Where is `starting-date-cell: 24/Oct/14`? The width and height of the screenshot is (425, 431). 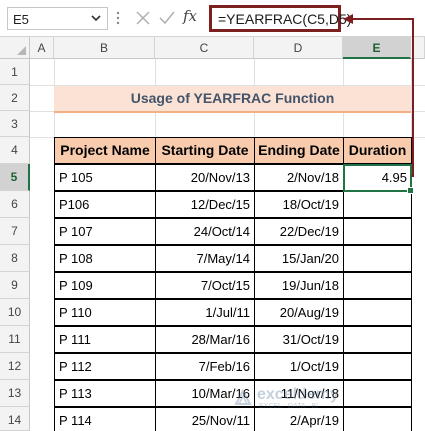 starting-date-cell: 24/Oct/14 is located at coordinates (205, 231).